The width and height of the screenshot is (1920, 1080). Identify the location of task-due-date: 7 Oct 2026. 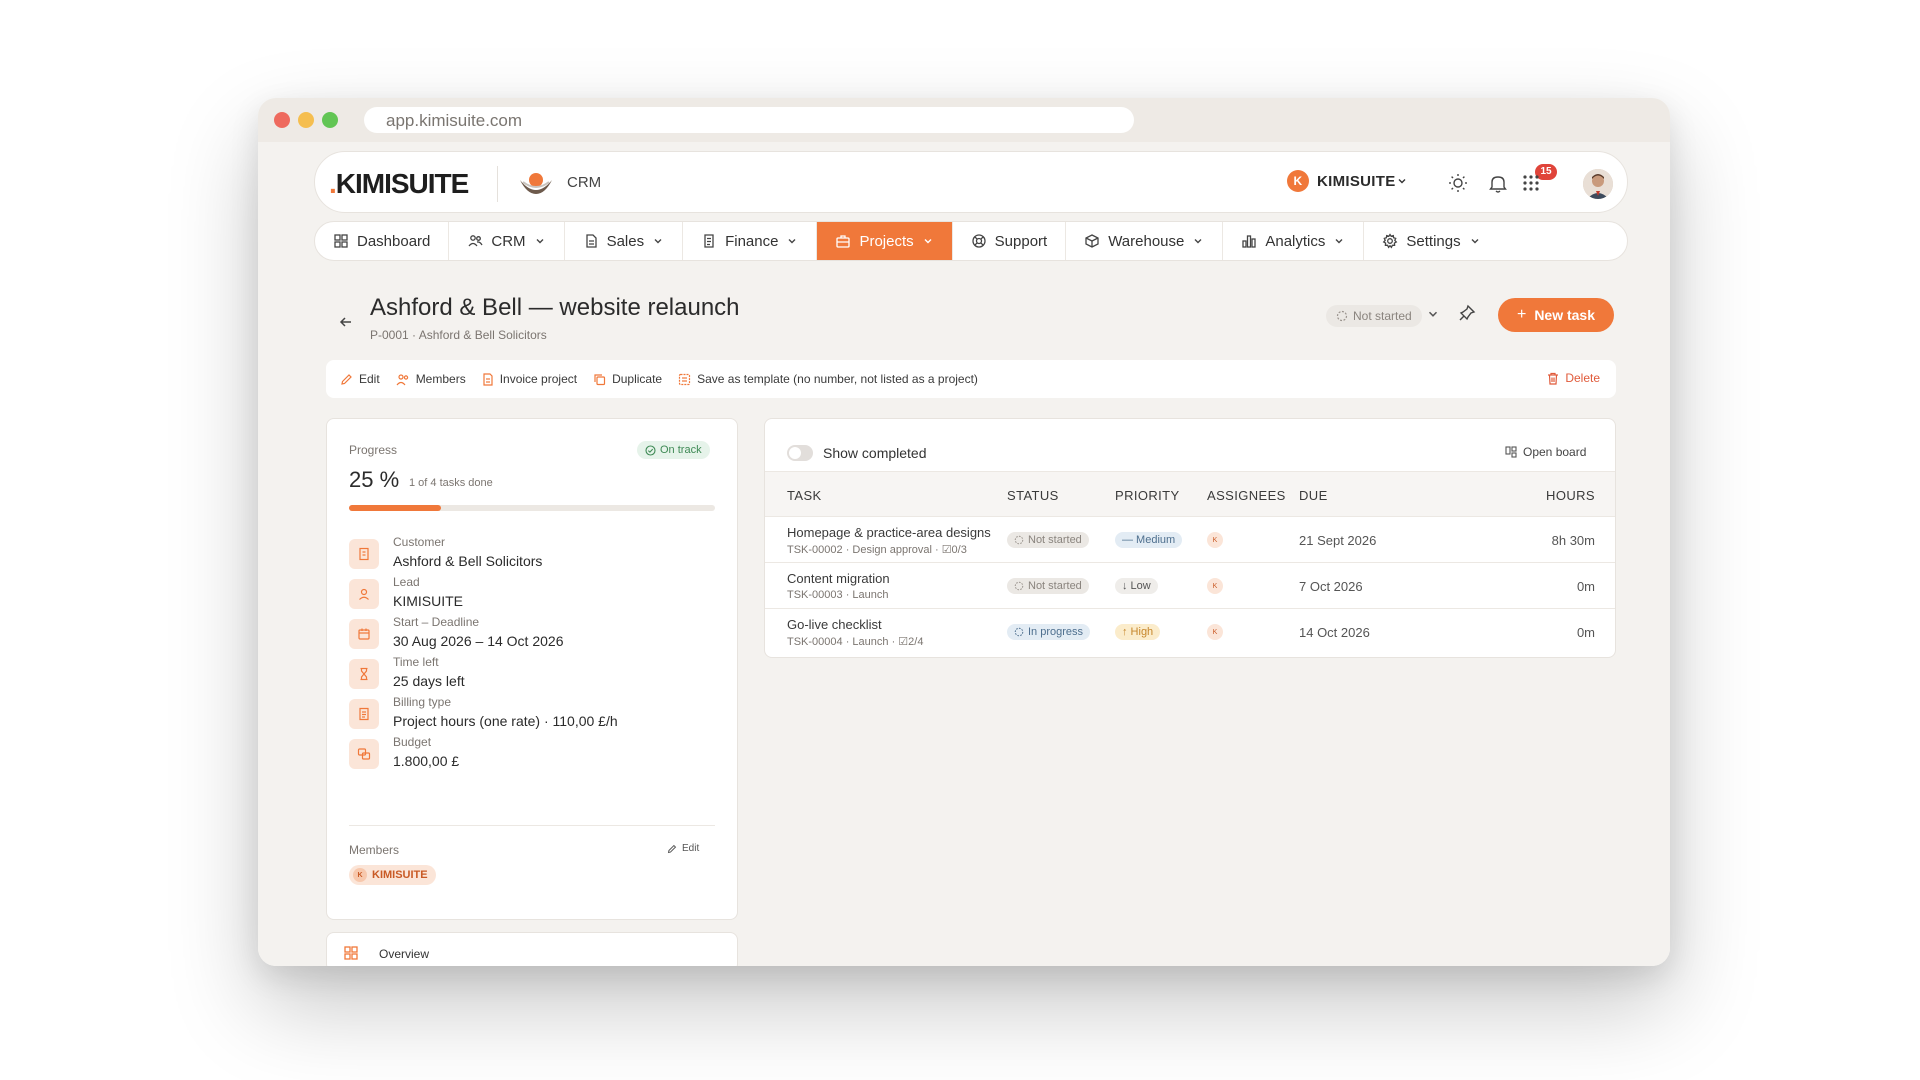
(1331, 586).